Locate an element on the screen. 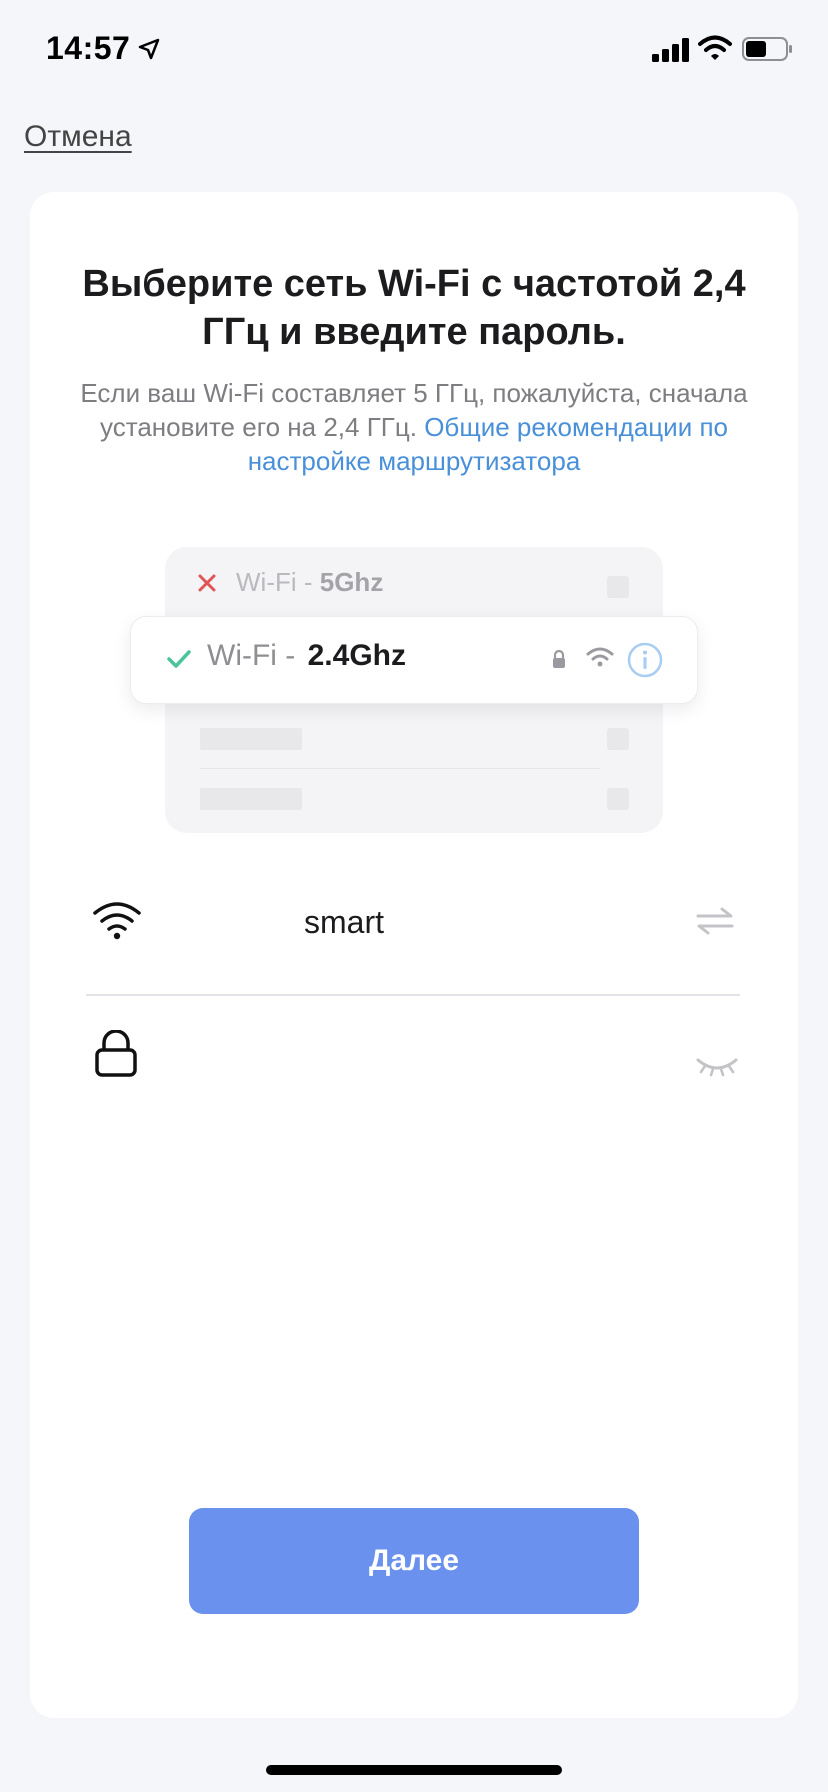 This screenshot has width=828, height=1792. eye-closed-icon is located at coordinates (717, 1069).